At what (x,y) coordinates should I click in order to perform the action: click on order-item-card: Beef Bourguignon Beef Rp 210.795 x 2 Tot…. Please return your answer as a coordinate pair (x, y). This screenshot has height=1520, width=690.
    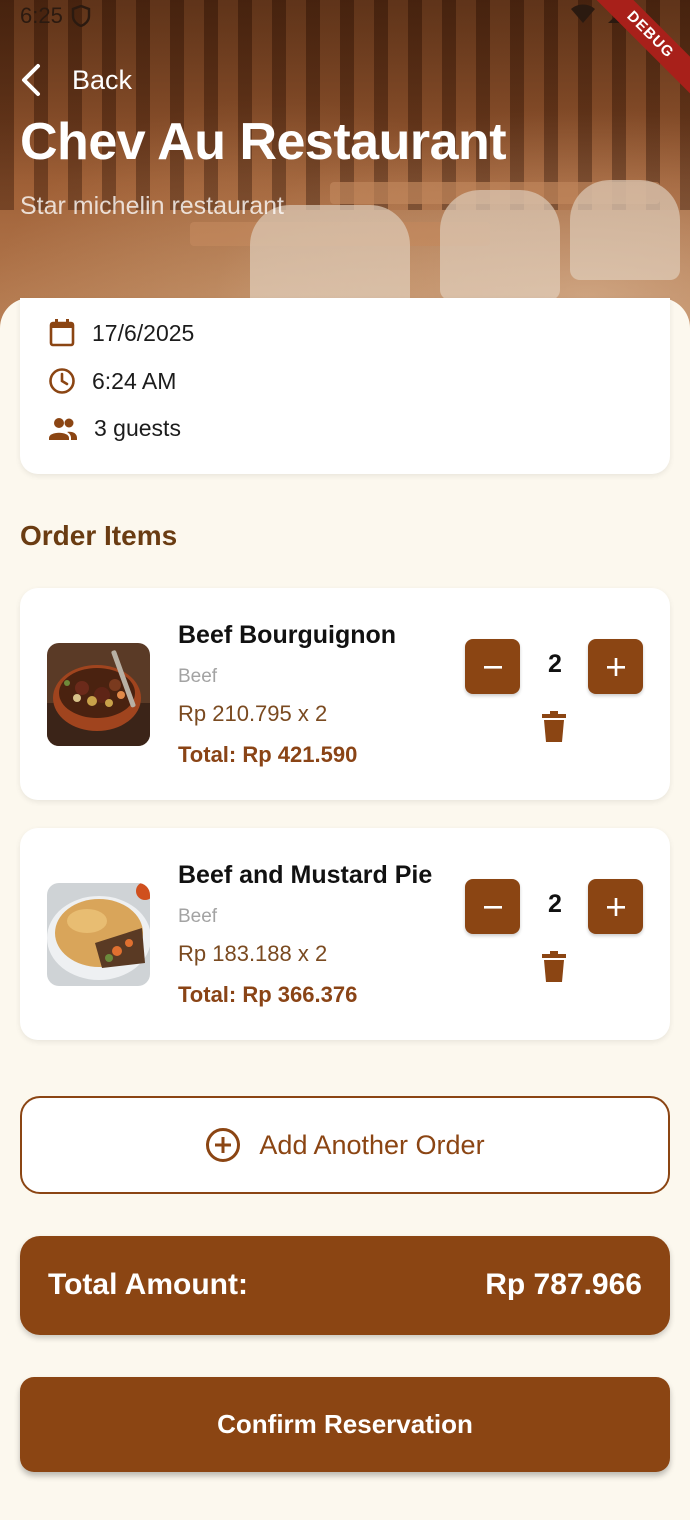
    Looking at the image, I should click on (345, 694).